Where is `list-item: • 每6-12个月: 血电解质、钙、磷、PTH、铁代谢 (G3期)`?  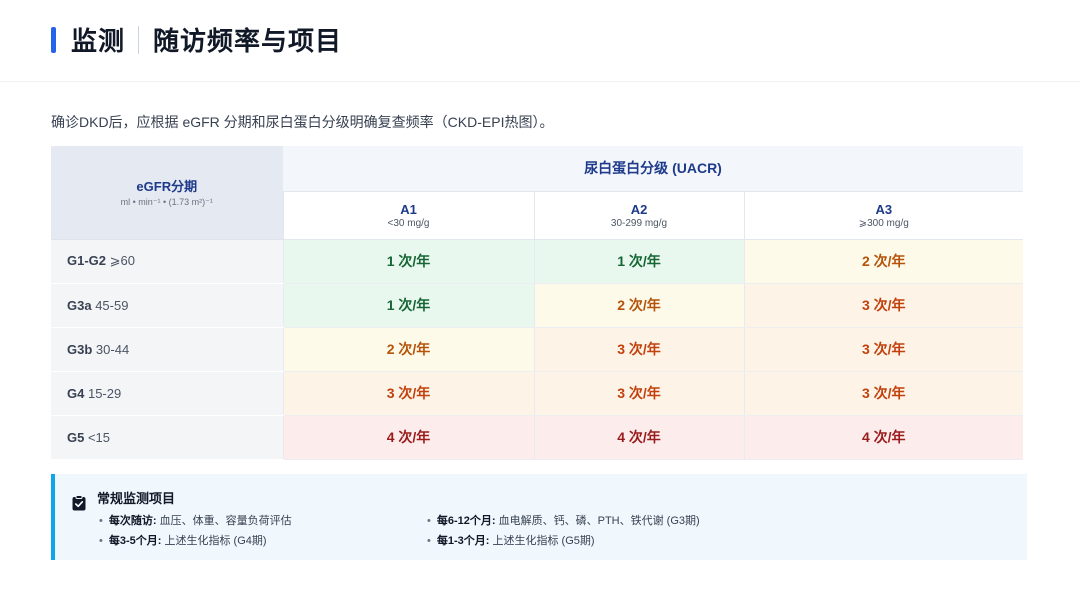
list-item: • 每6-12个月: 血电解质、钙、磷、PTH、铁代谢 (G3期) is located at coordinates (563, 521).